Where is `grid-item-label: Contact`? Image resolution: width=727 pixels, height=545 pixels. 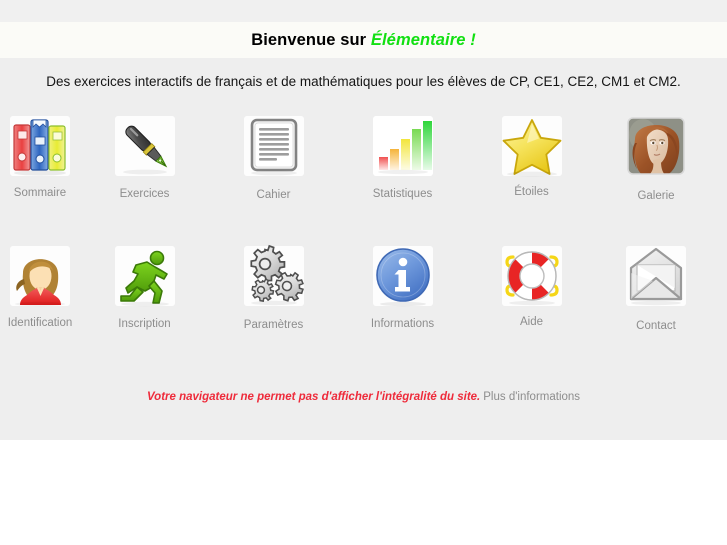
grid-item-label: Contact is located at coordinates (656, 326).